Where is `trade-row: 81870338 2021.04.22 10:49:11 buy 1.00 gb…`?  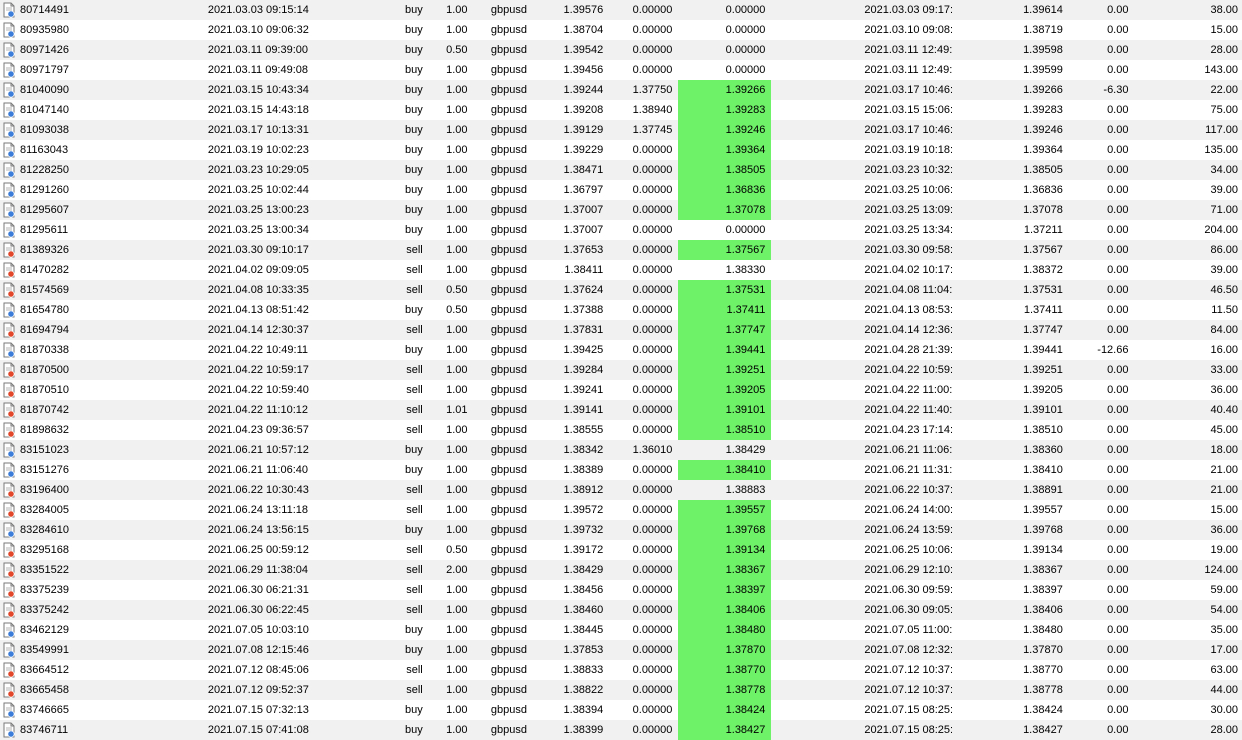
trade-row: 81870338 2021.04.22 10:49:11 buy 1.00 gb… is located at coordinates (621, 350).